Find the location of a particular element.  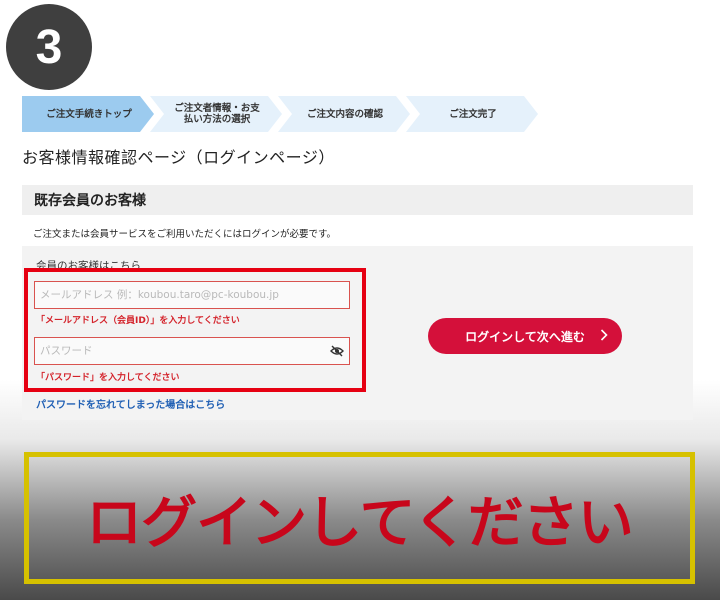

section-heading: 既存会員のお客様 is located at coordinates (357, 200).